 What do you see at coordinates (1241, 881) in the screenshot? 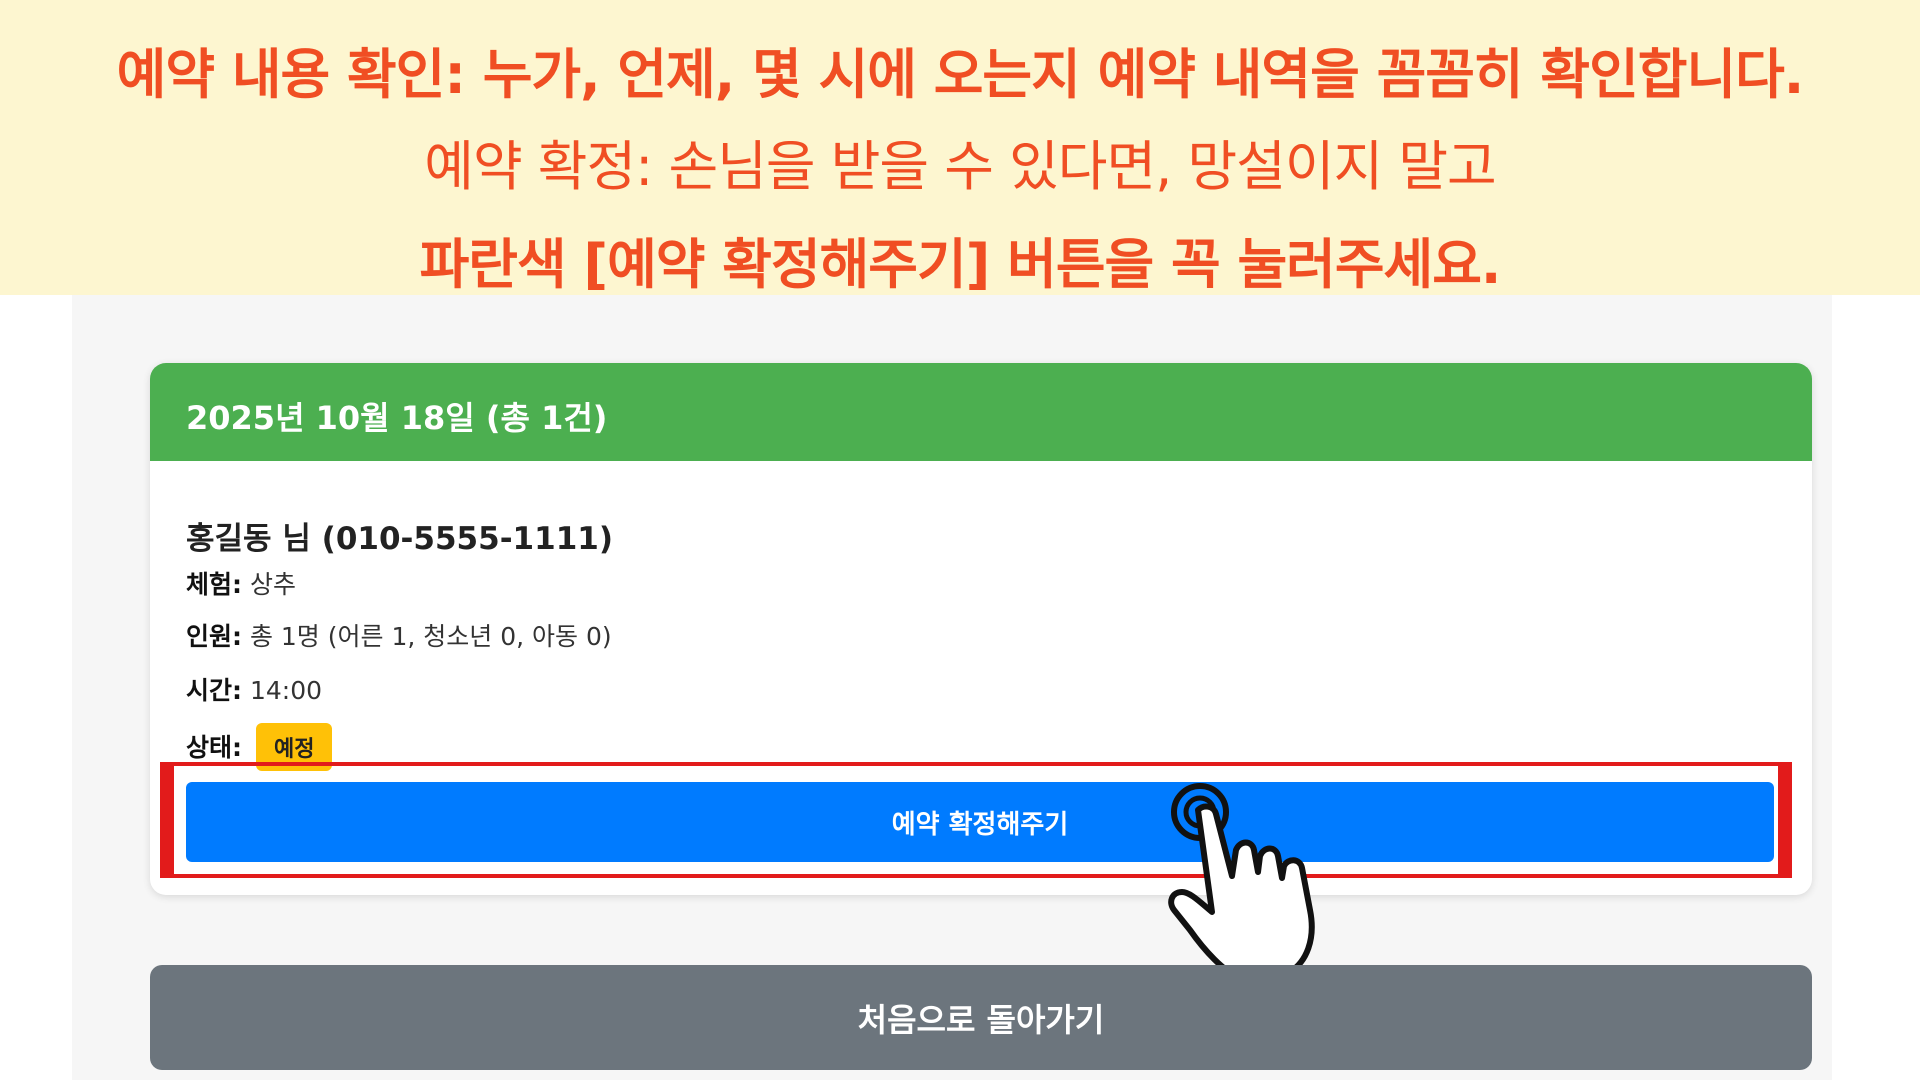
I see `pointing-hand-icon` at bounding box center [1241, 881].